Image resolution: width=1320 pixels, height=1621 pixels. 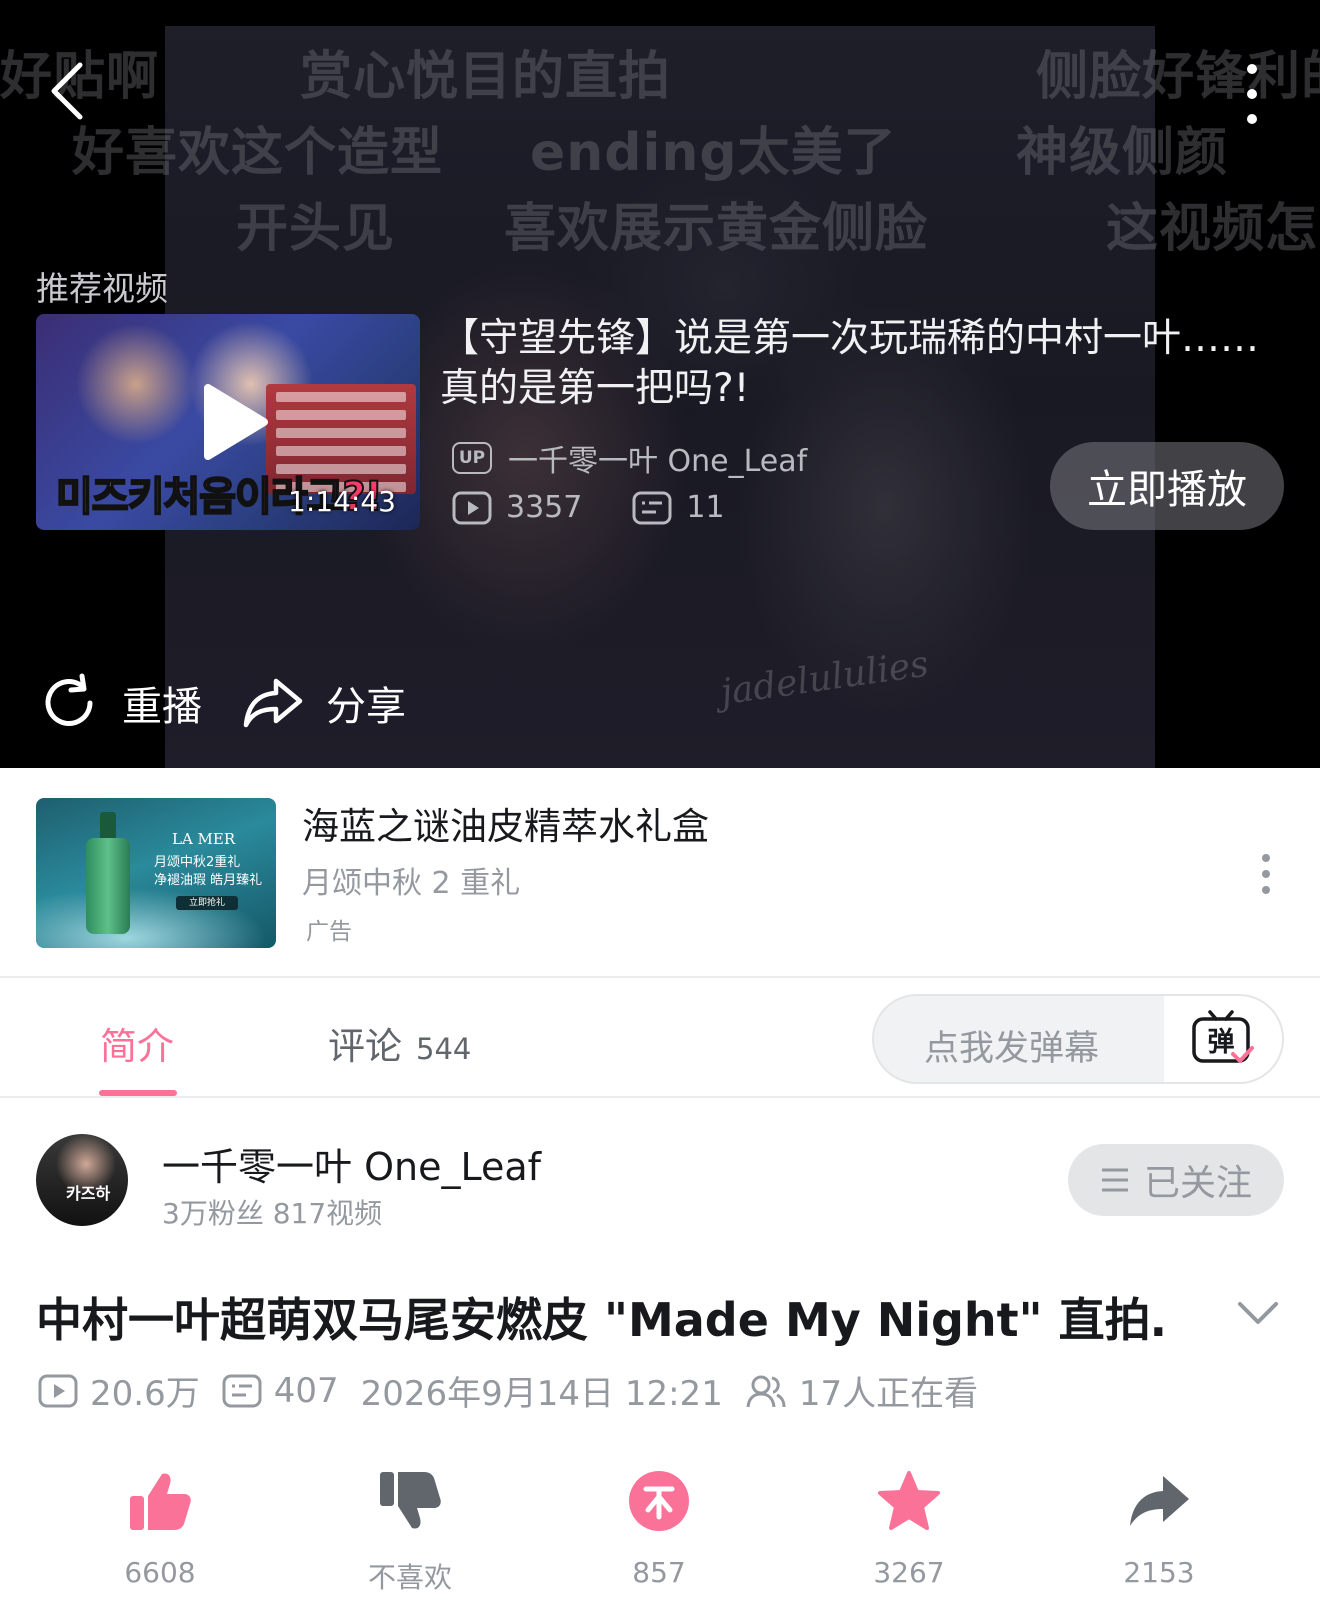 What do you see at coordinates (766, 1391) in the screenshot?
I see `viewers-icon` at bounding box center [766, 1391].